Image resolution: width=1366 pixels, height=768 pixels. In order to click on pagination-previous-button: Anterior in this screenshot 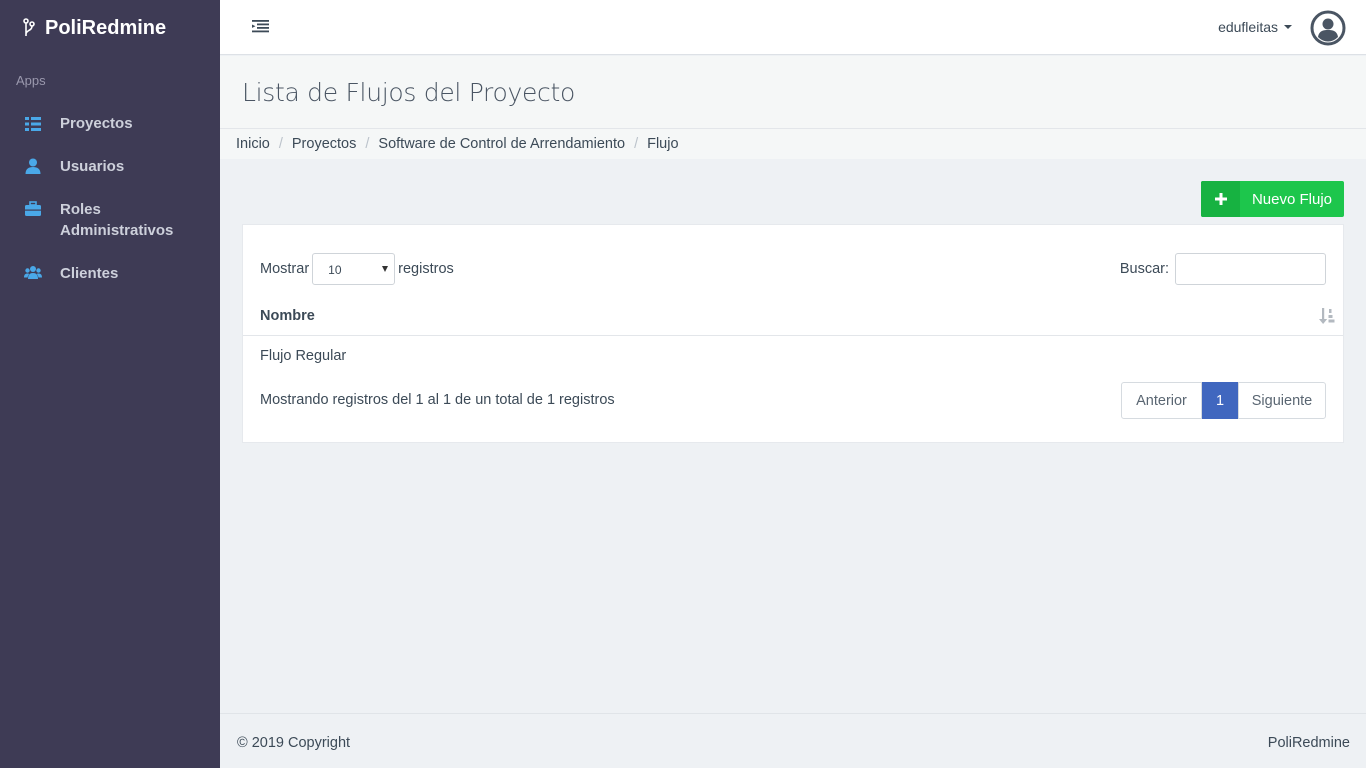, I will do `click(1161, 400)`.